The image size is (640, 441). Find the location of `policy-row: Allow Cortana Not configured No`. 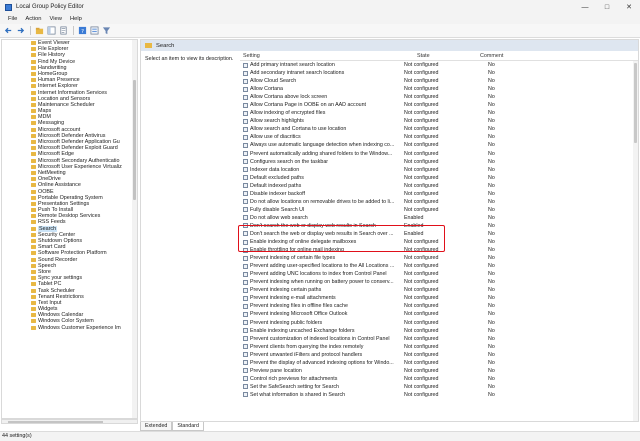

policy-row: Allow Cortana Not configured No is located at coordinates (439, 89).